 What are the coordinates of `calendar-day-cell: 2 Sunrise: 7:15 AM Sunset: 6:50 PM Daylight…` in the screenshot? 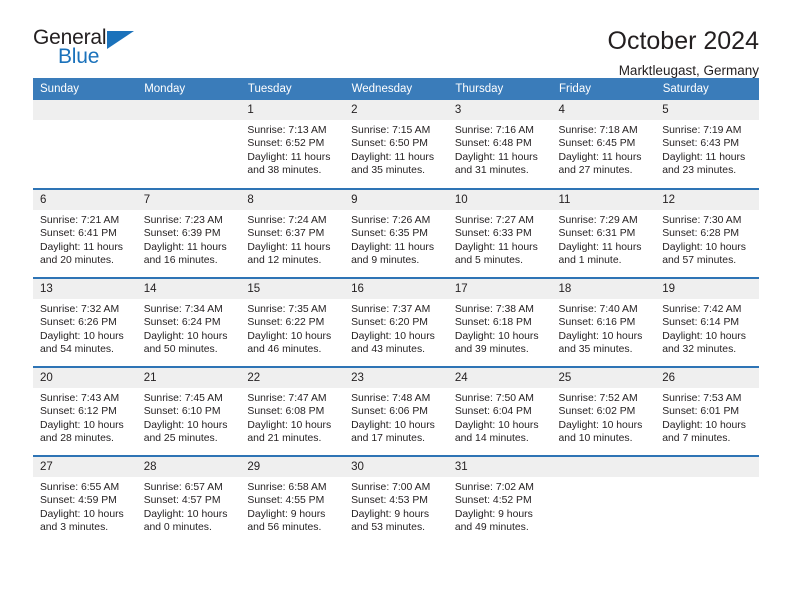 It's located at (396, 144).